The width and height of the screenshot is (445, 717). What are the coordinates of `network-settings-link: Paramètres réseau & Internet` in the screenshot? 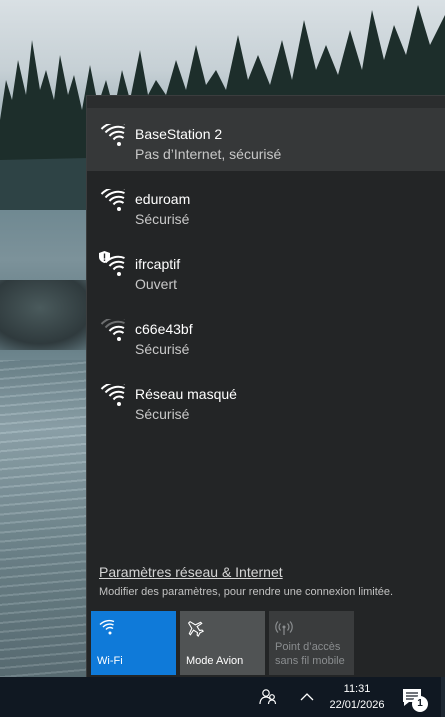 It's located at (191, 572).